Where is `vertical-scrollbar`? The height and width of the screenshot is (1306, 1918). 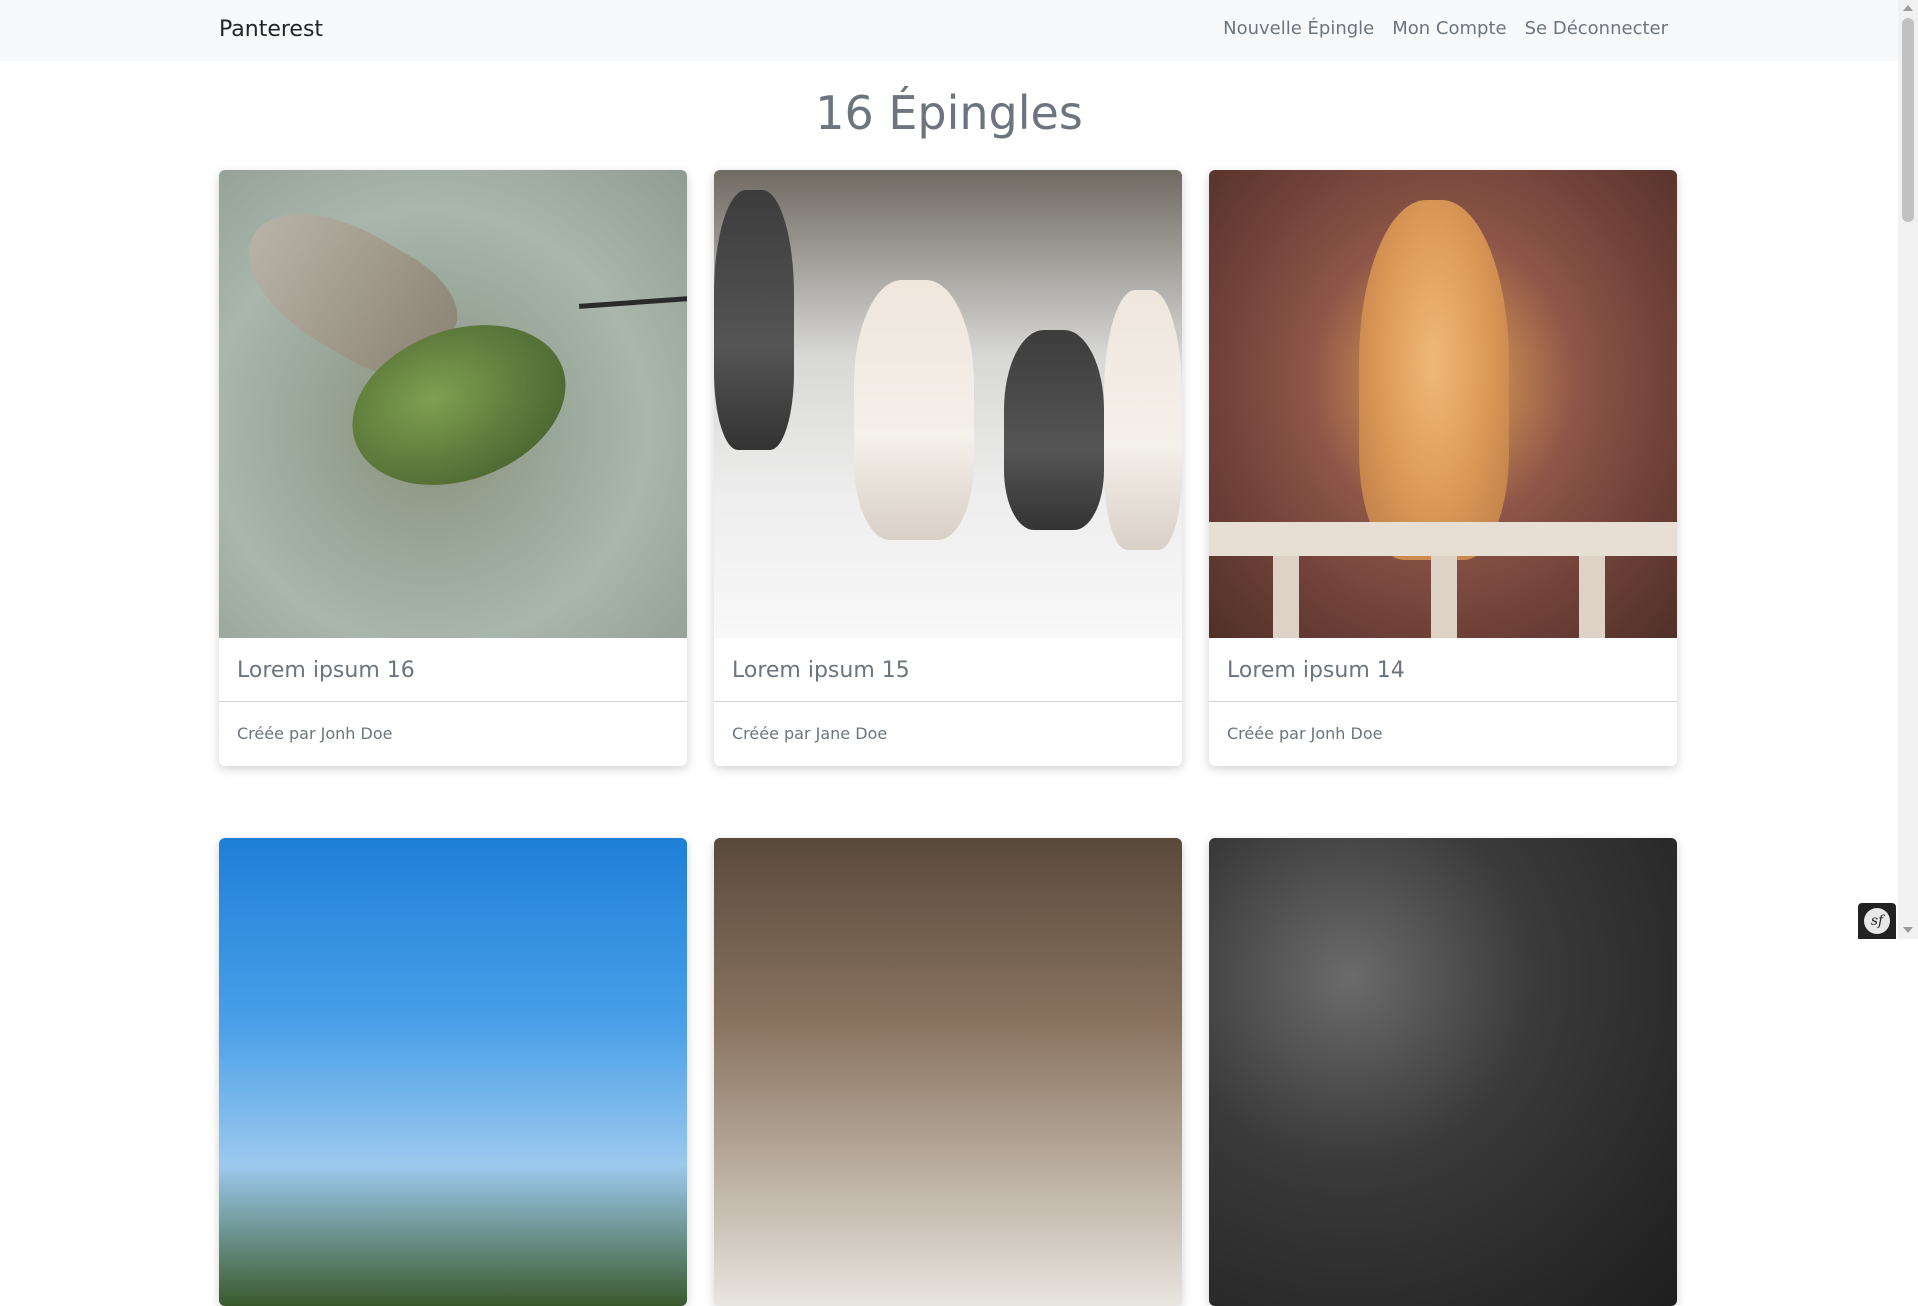 vertical-scrollbar is located at coordinates (1908, 469).